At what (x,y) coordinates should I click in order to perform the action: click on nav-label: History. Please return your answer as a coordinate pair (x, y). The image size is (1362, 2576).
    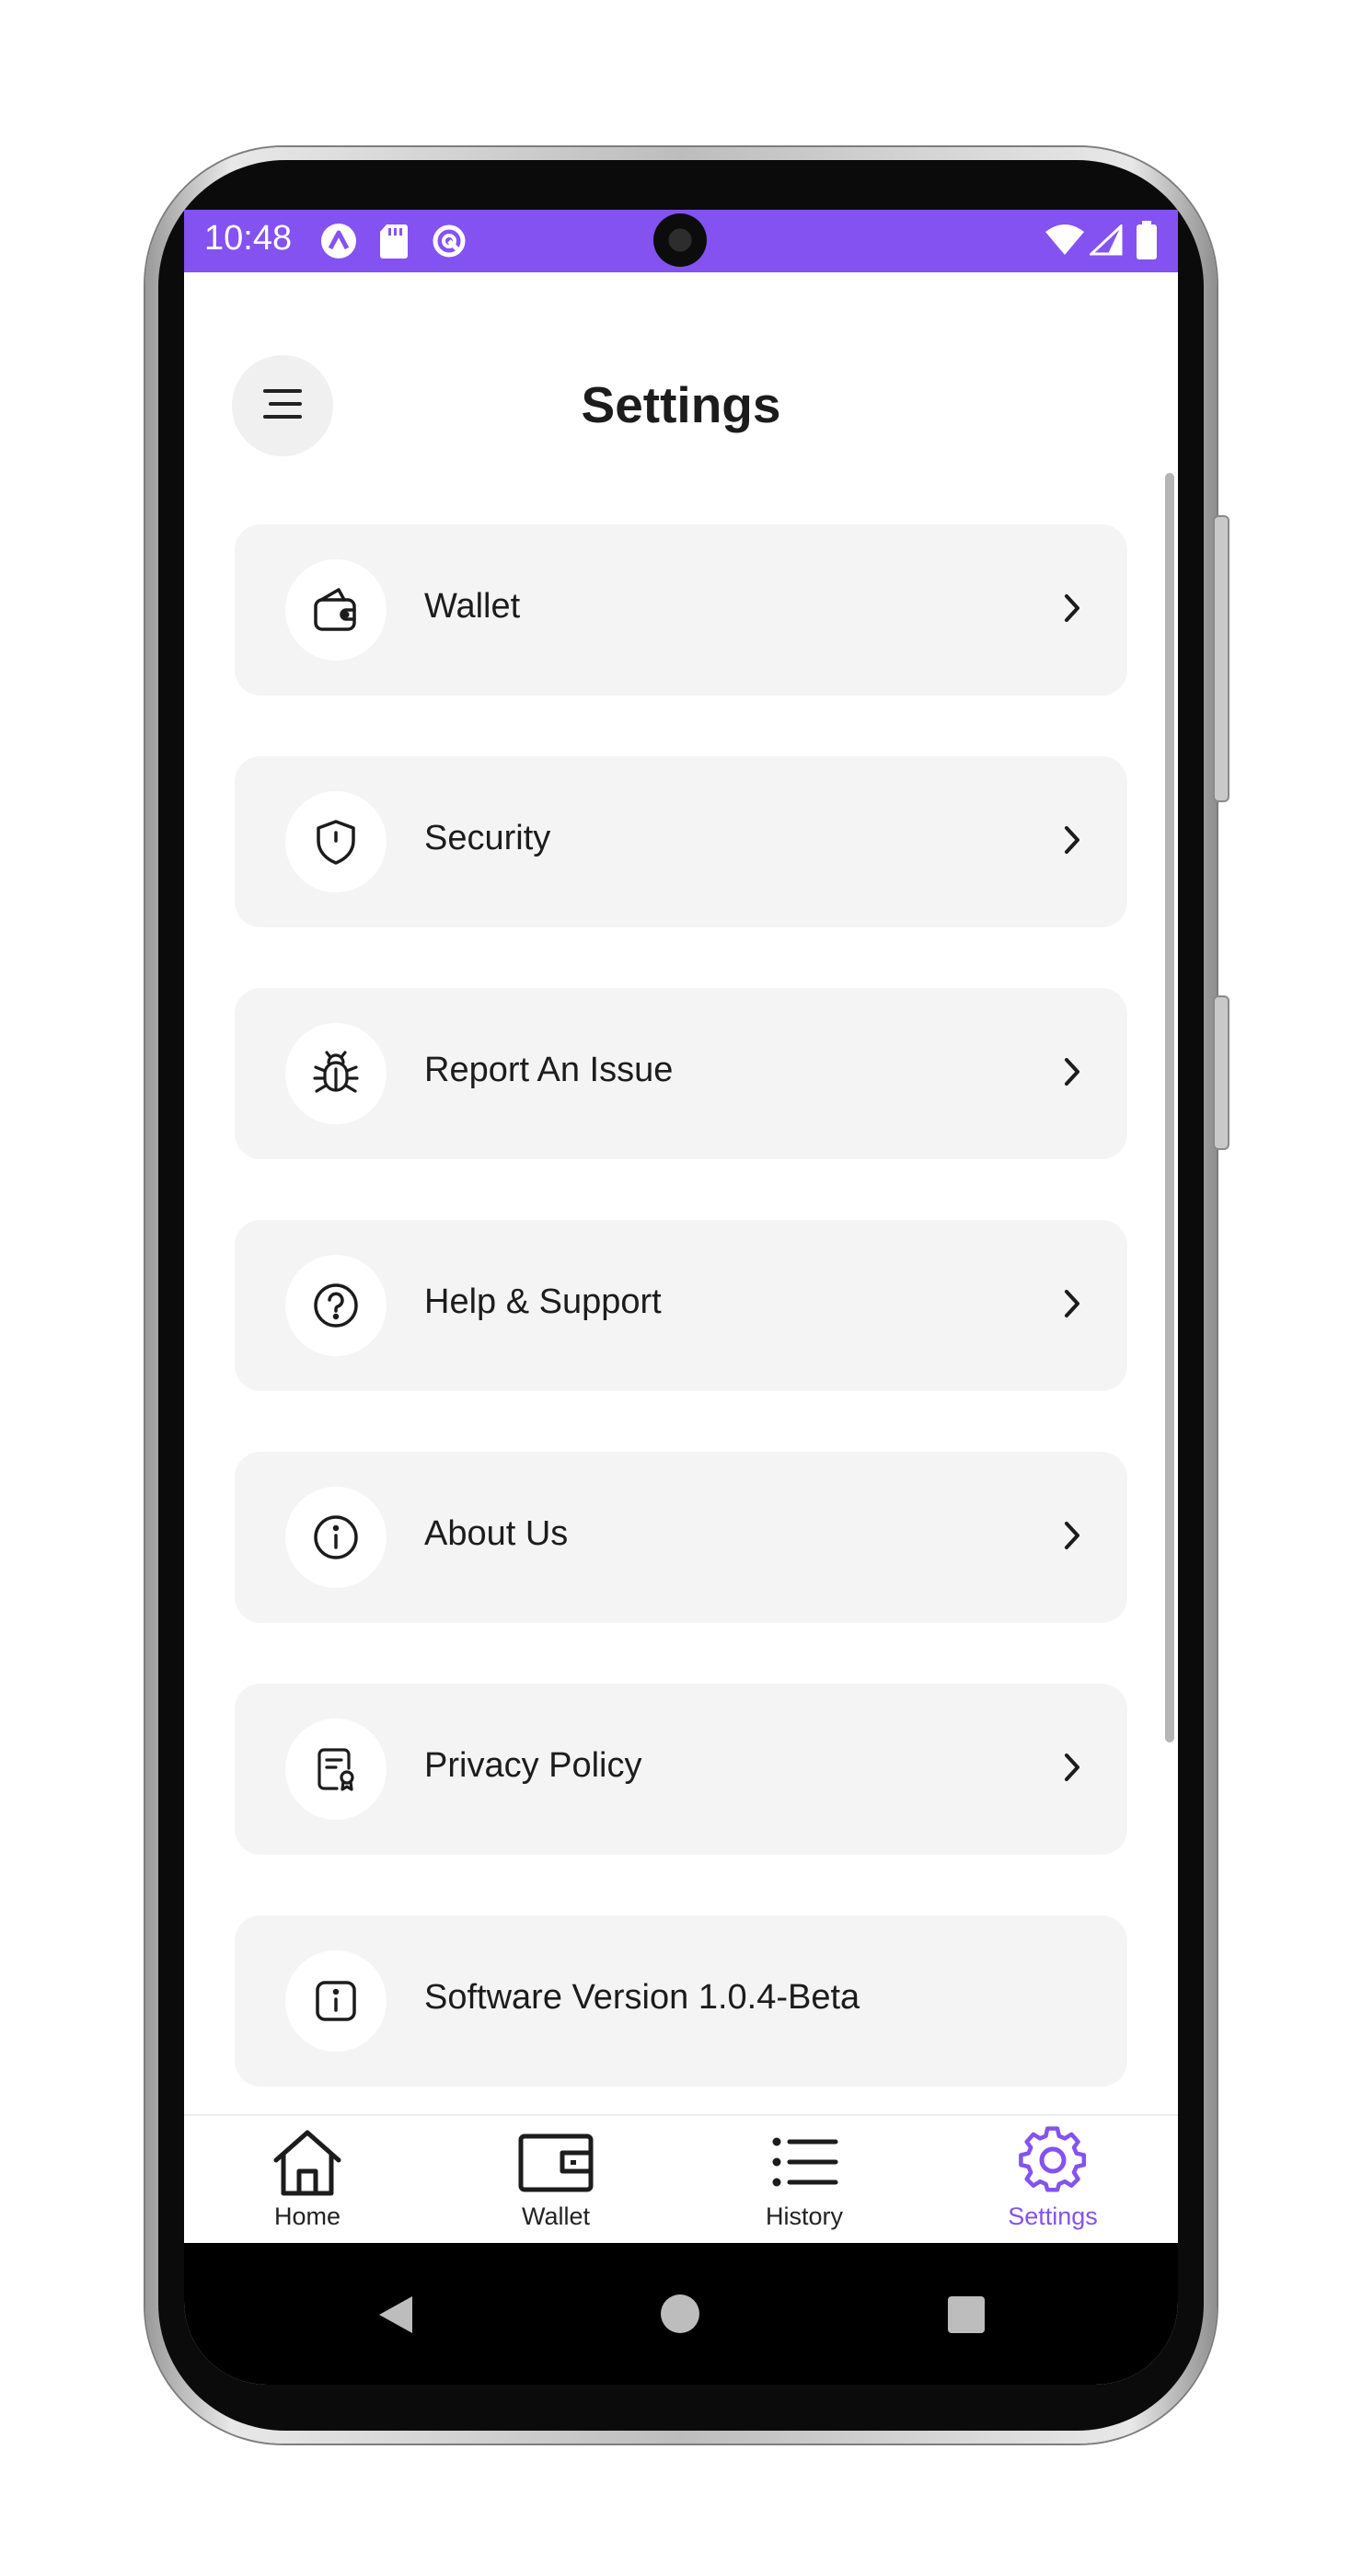
    Looking at the image, I should click on (804, 2216).